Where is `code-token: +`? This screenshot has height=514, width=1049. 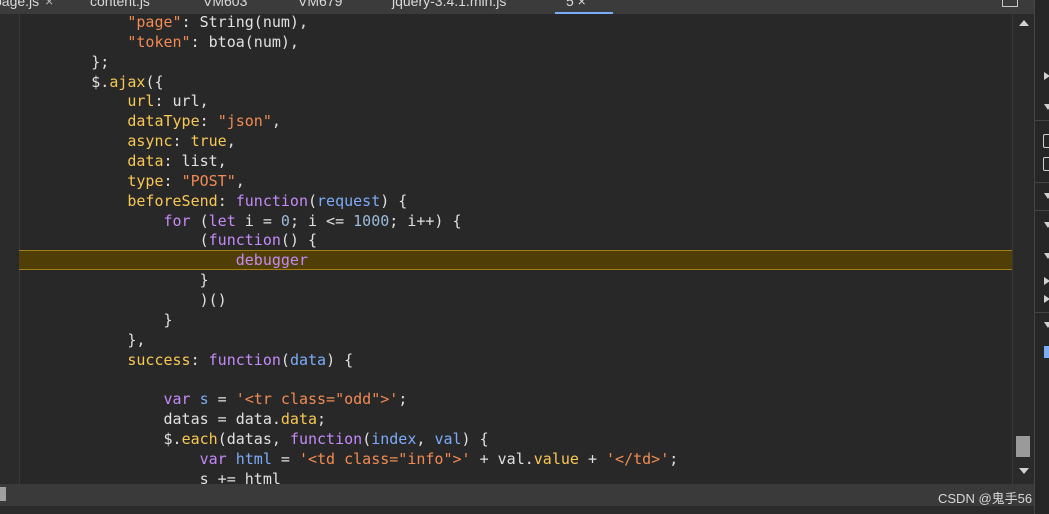
code-token: + is located at coordinates (592, 458).